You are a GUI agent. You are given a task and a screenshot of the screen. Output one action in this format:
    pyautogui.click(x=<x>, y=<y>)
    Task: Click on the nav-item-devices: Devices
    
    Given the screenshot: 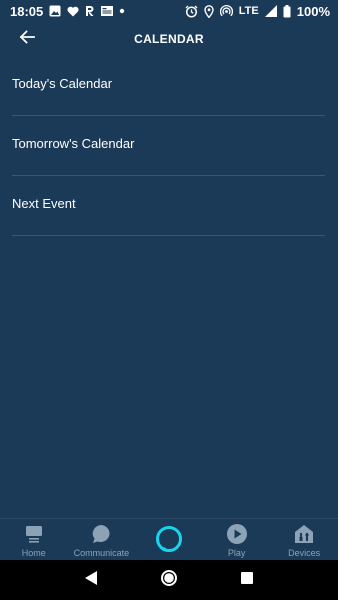 What is the action you would take?
    pyautogui.click(x=304, y=540)
    